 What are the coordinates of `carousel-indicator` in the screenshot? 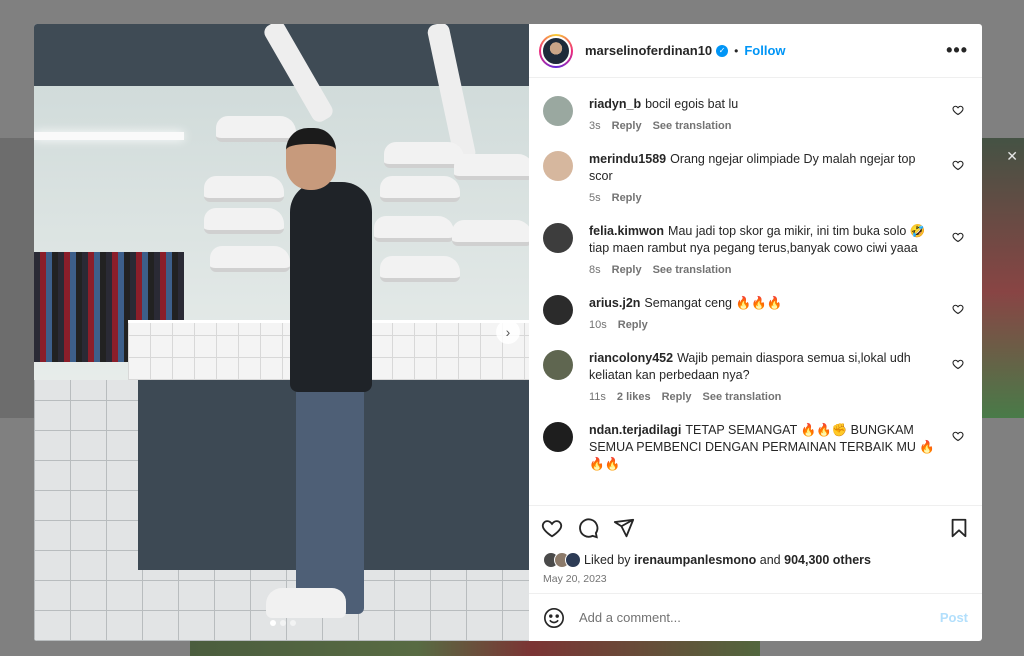 It's located at (283, 623).